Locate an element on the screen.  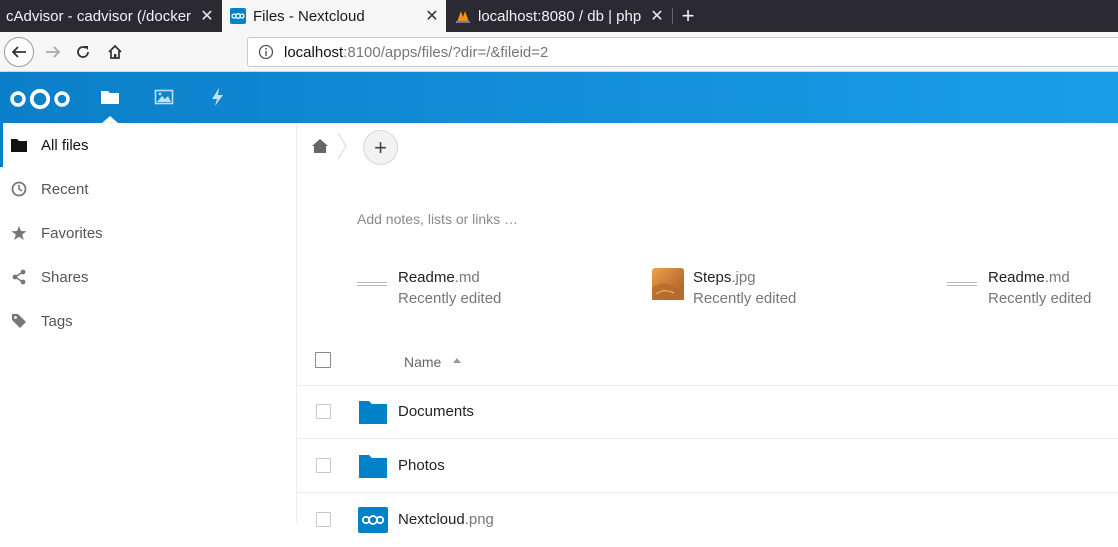
url-host: localhost is located at coordinates (314, 52).